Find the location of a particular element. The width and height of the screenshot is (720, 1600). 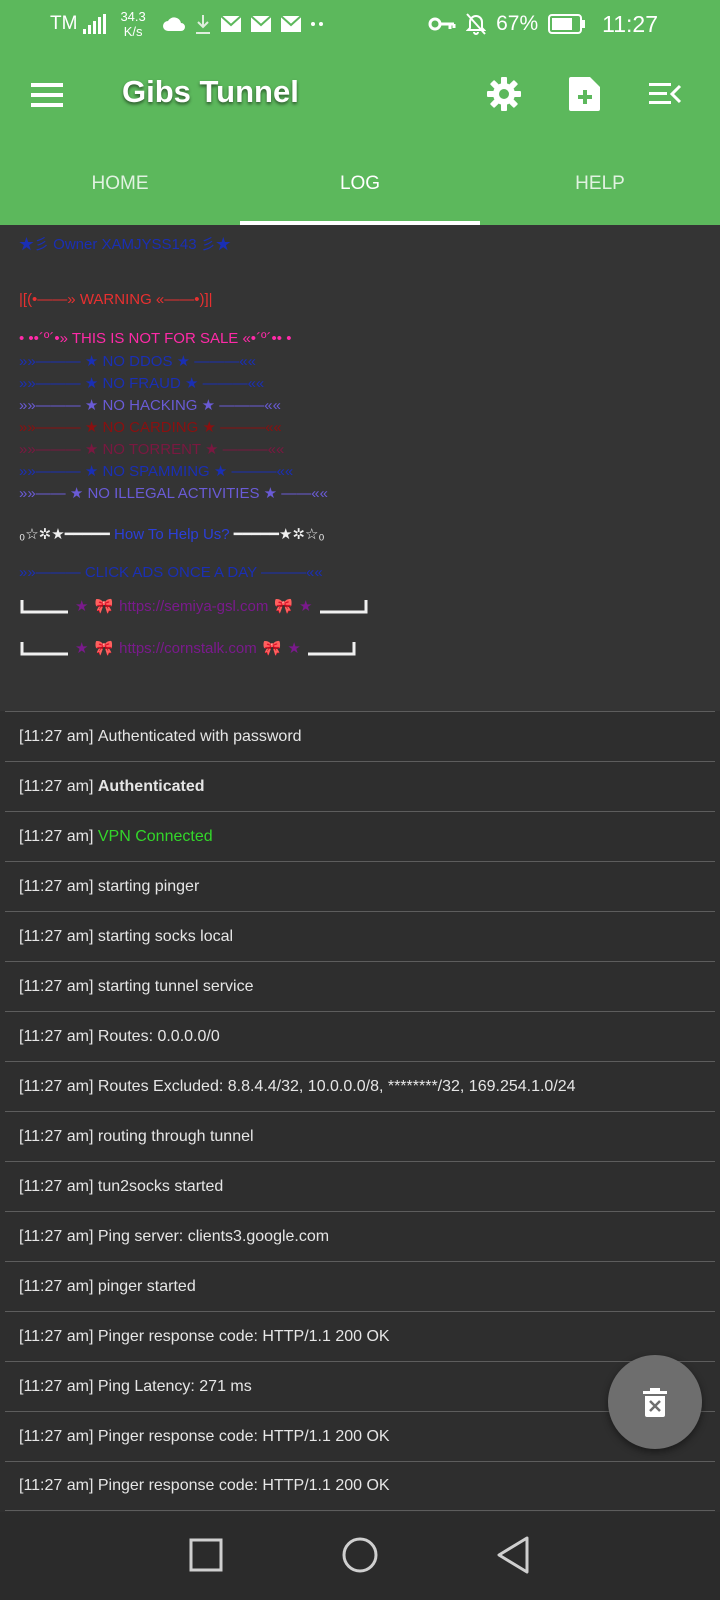

log-message: tun2socks started is located at coordinates (160, 1186).